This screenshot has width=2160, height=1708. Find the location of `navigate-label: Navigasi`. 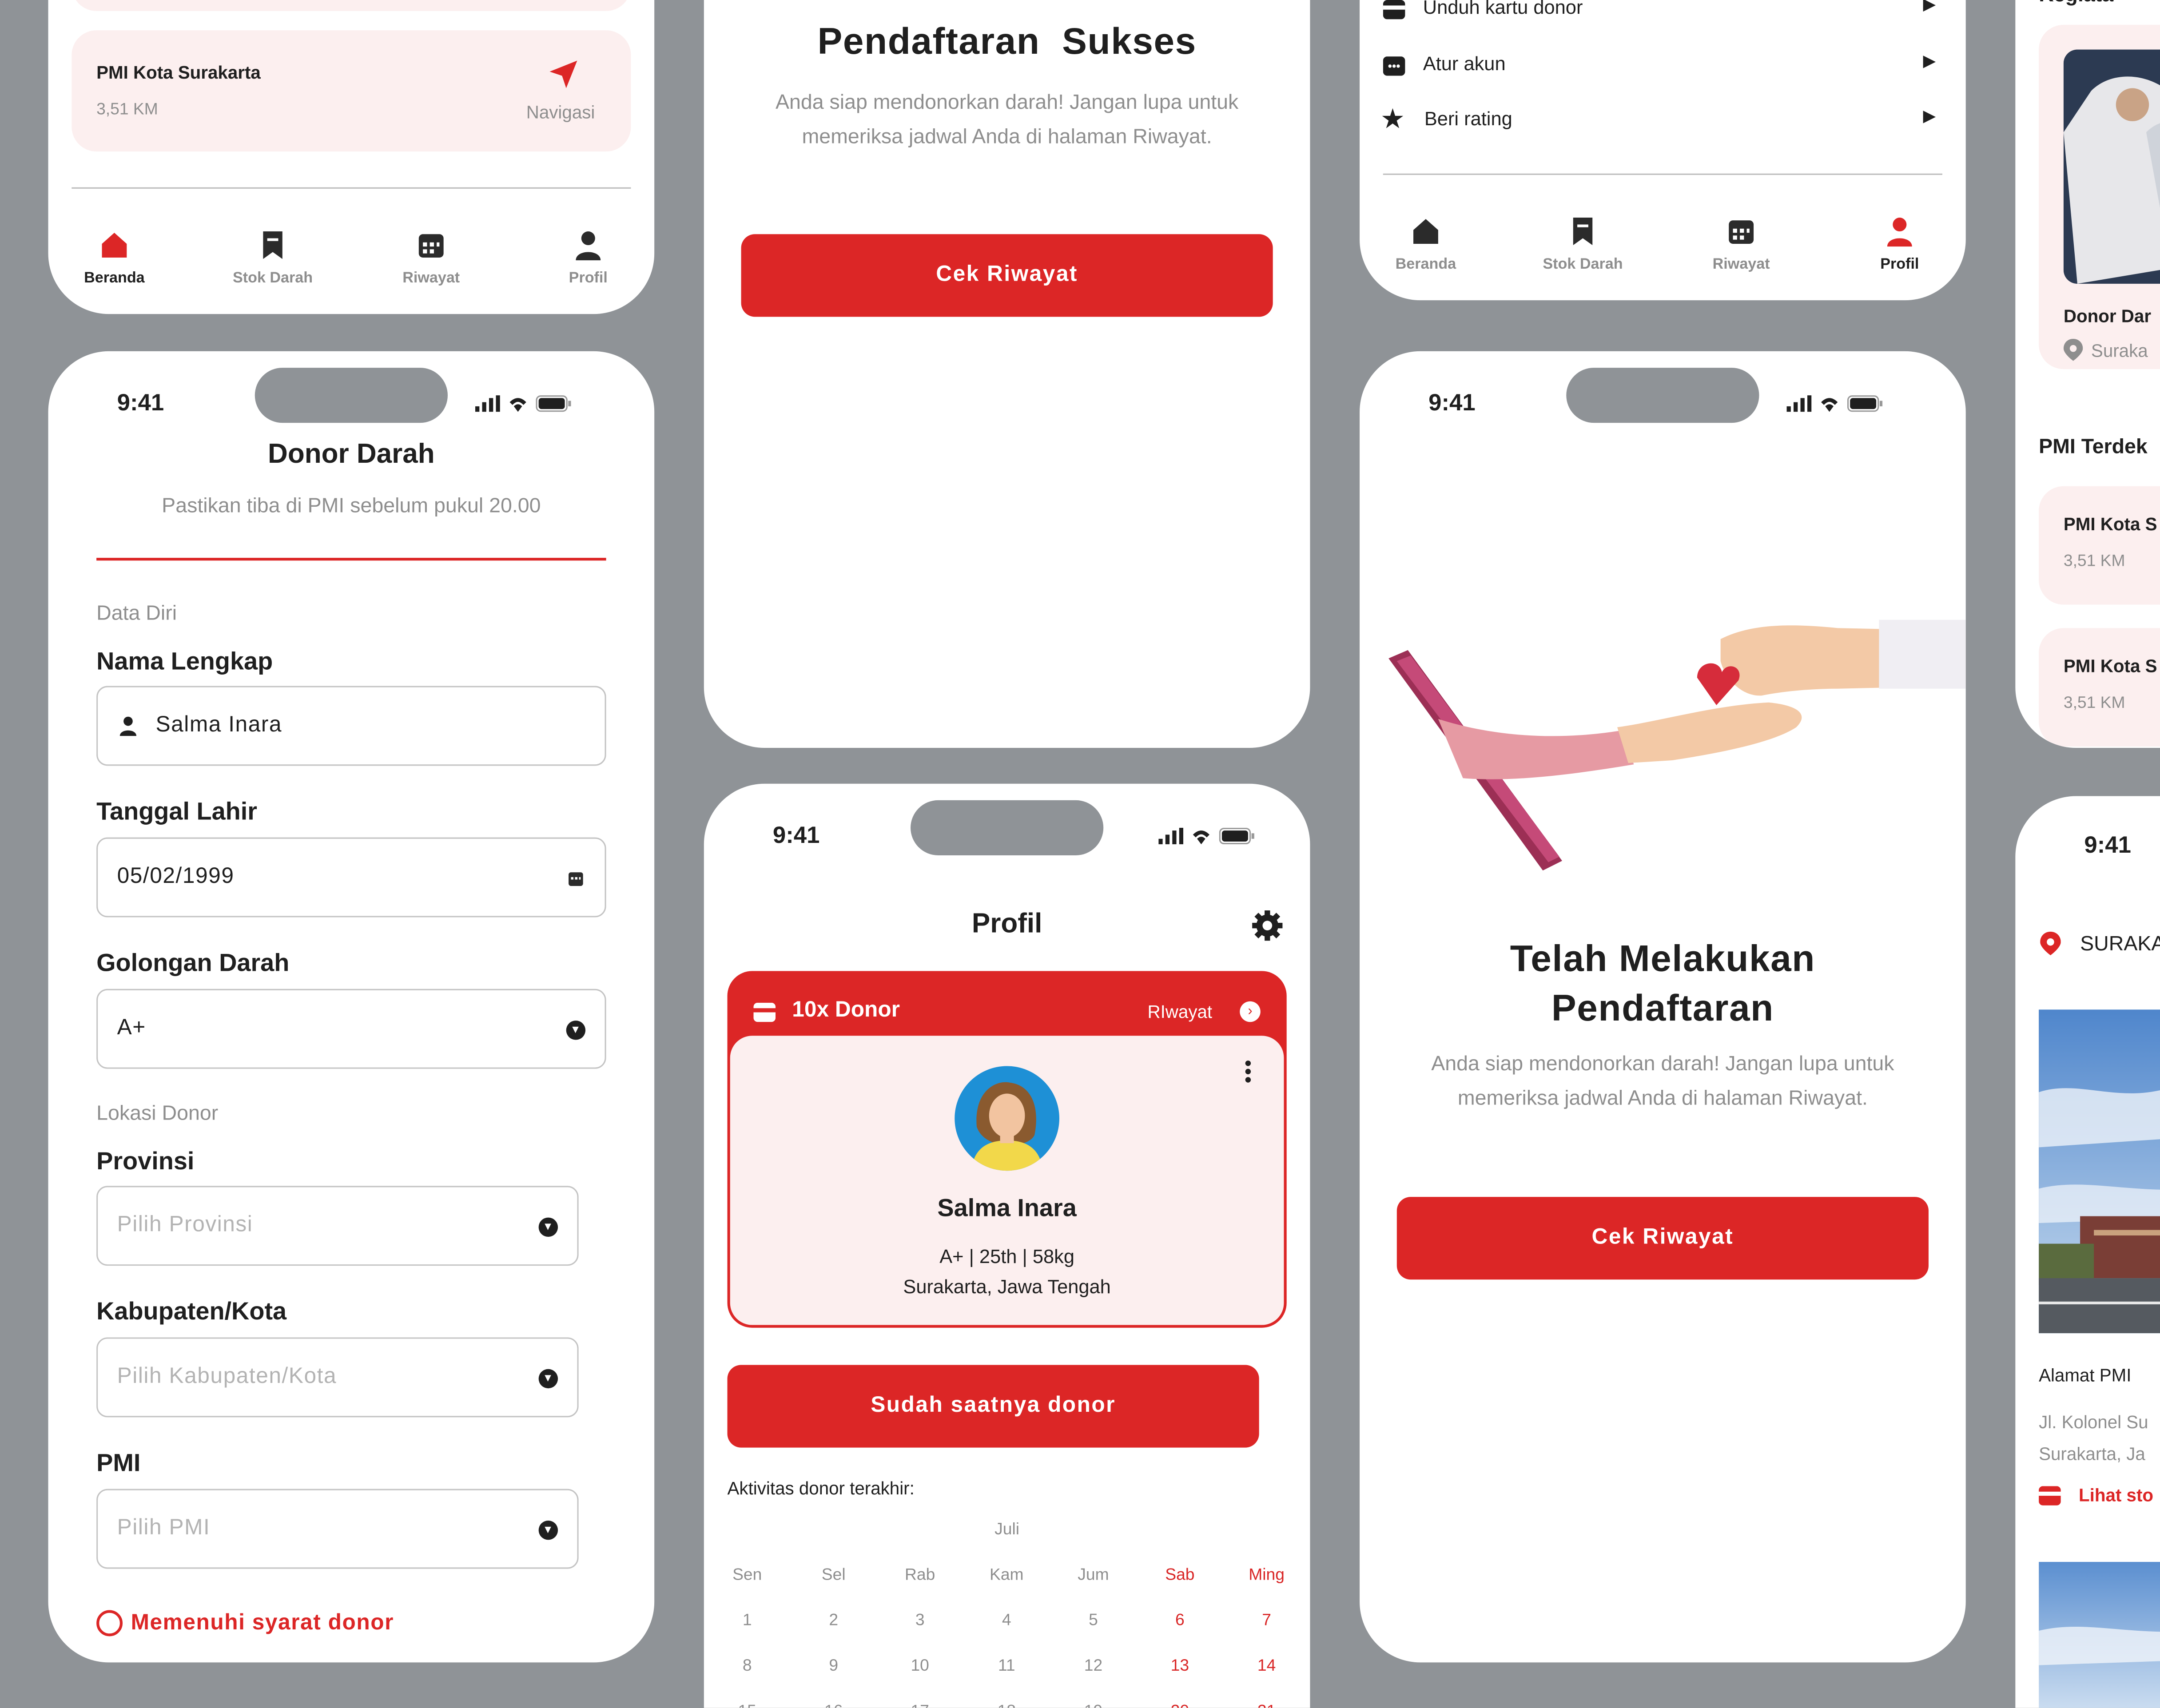

navigate-label: Navigasi is located at coordinates (560, 113).